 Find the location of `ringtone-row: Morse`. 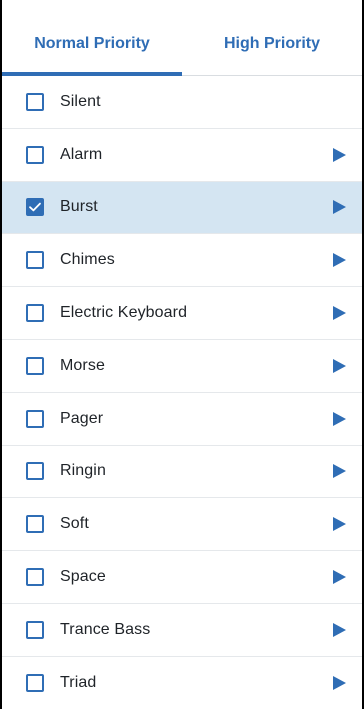

ringtone-row: Morse is located at coordinates (182, 366).